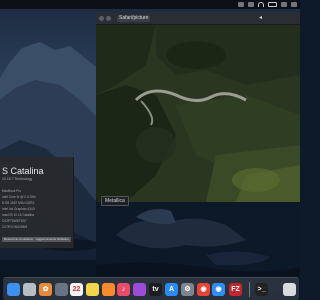 This screenshot has height=300, width=320. What do you see at coordinates (251, 4) in the screenshot?
I see `bluetooth-icon` at bounding box center [251, 4].